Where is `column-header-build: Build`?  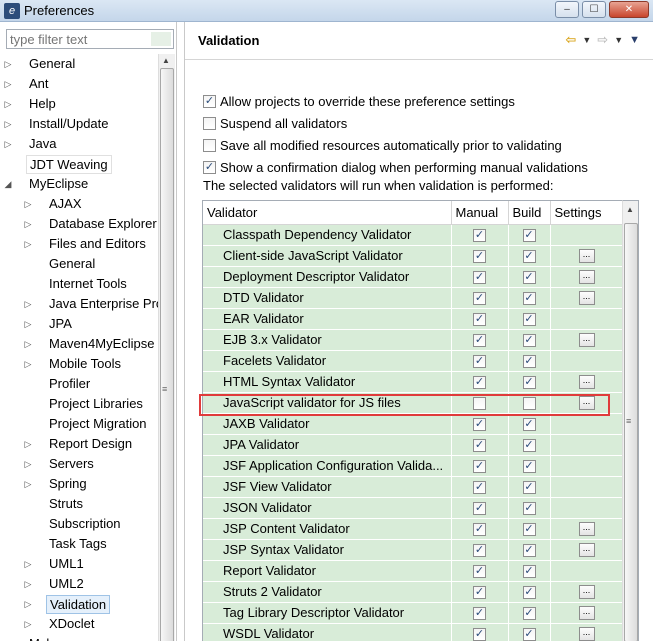
column-header-build: Build is located at coordinates (529, 213).